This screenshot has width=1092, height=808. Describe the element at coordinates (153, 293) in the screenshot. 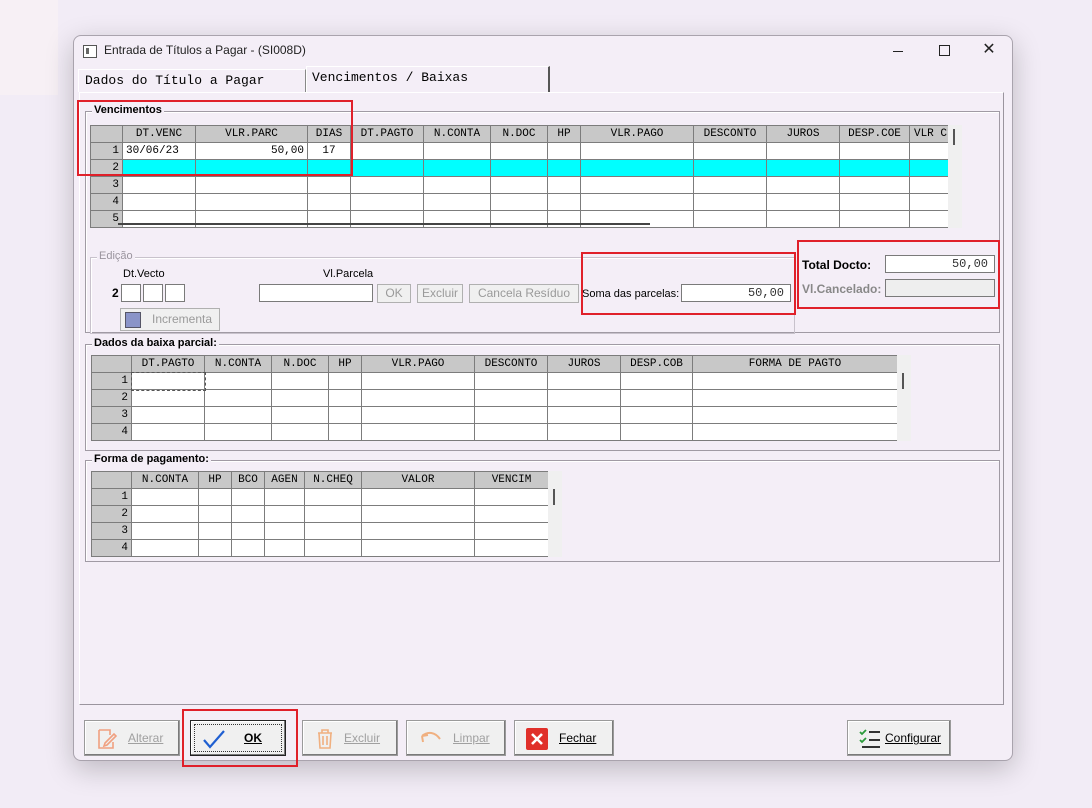

I see `dt-vecto-month` at that location.